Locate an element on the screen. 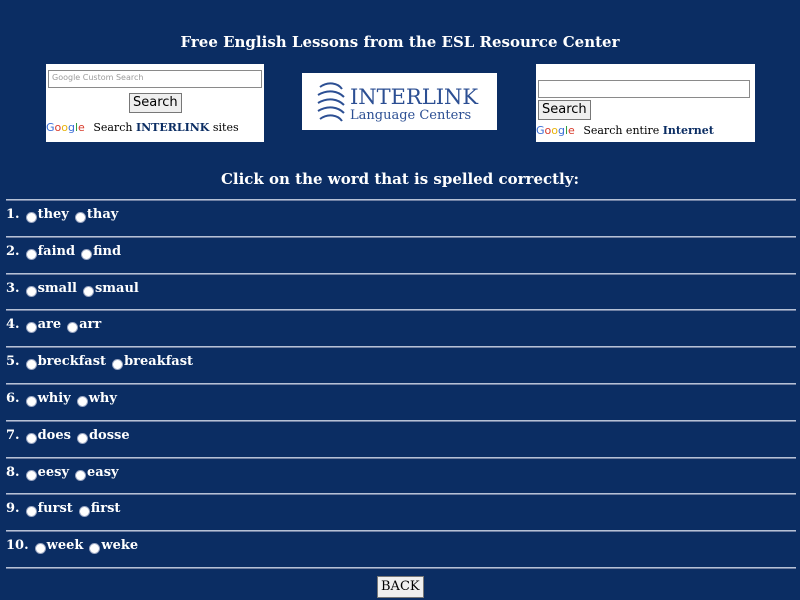 The height and width of the screenshot is (600, 800). question-row: 6. whiy why is located at coordinates (64, 399).